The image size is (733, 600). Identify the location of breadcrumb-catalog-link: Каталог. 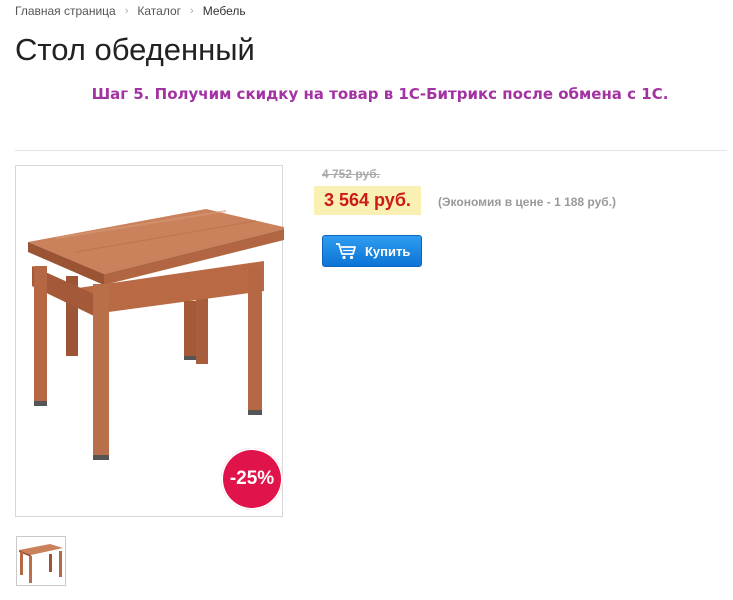
(159, 11).